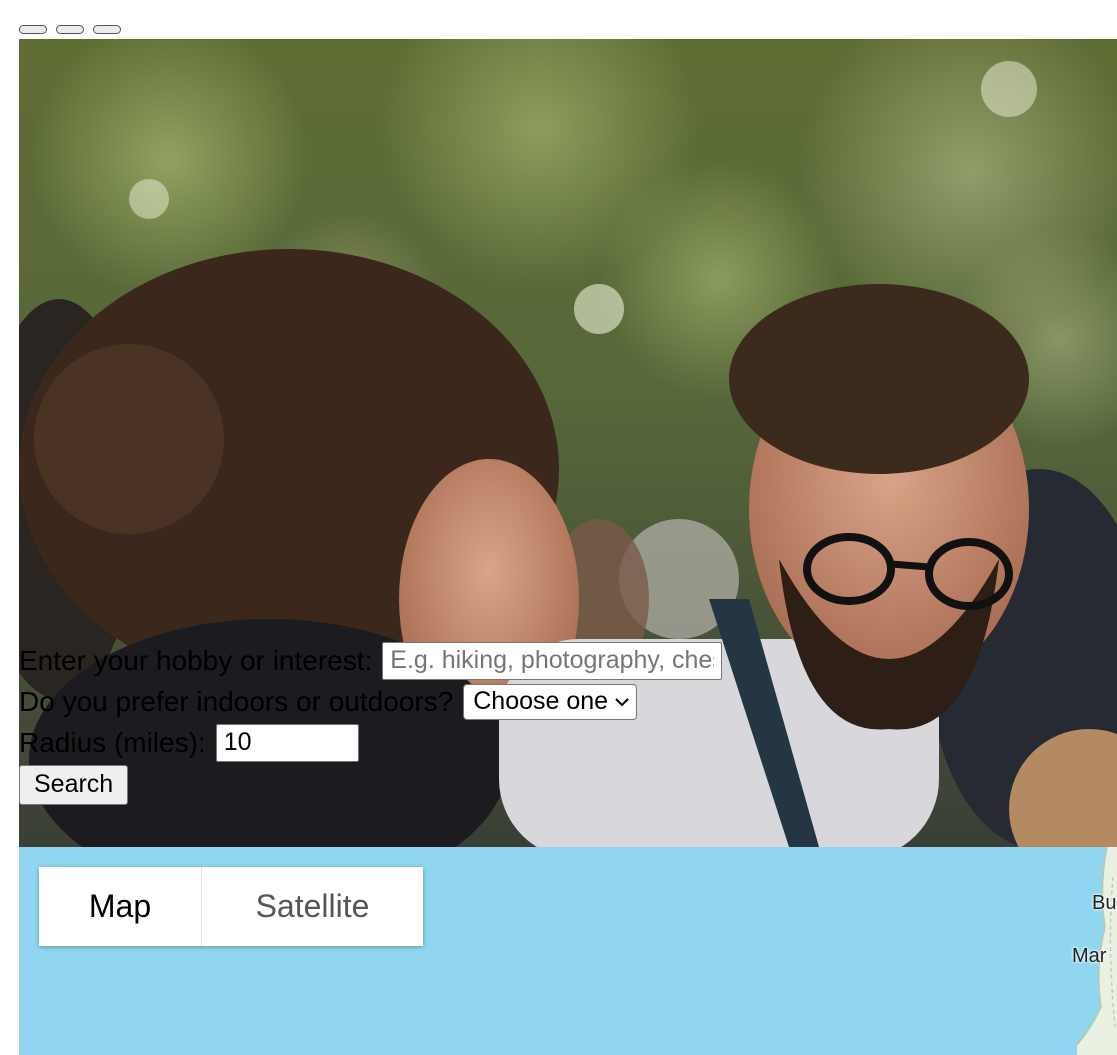  I want to click on map-type-control: Map Satellite, so click(231, 906).